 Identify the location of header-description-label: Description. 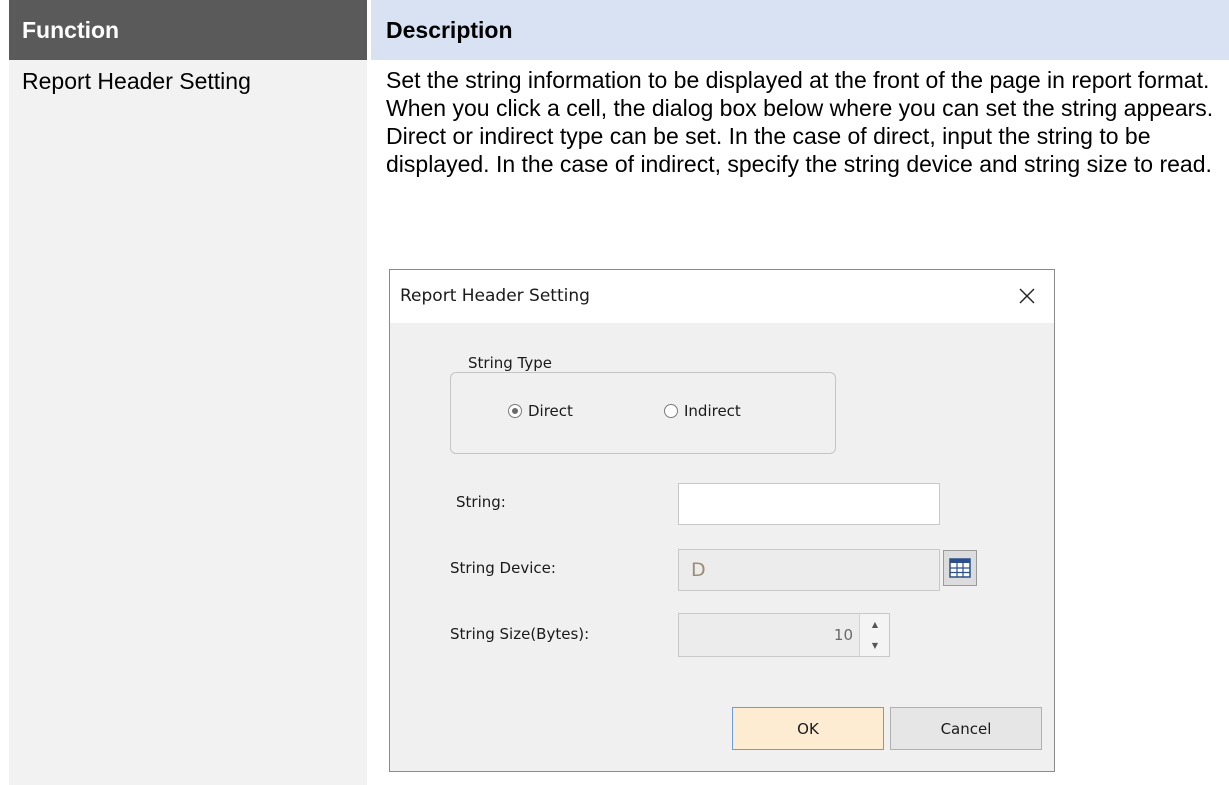
(449, 30).